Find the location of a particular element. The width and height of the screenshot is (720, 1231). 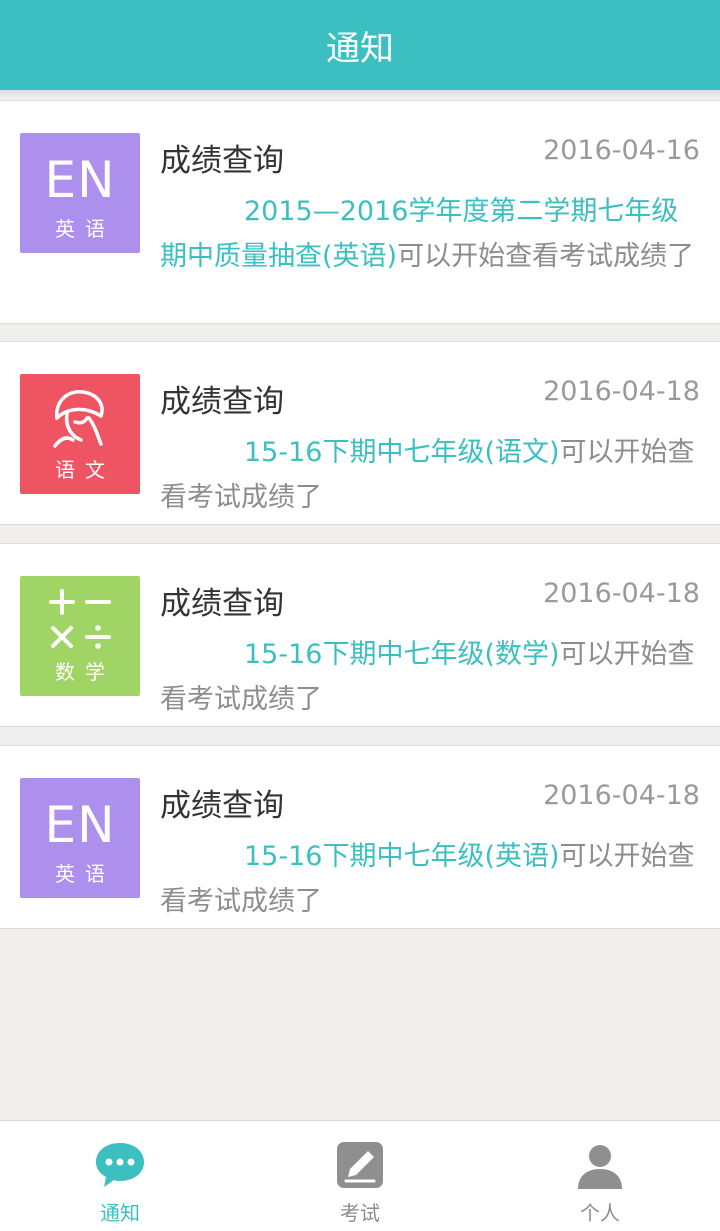

subject-badge-chinese: 语文 is located at coordinates (80, 434).